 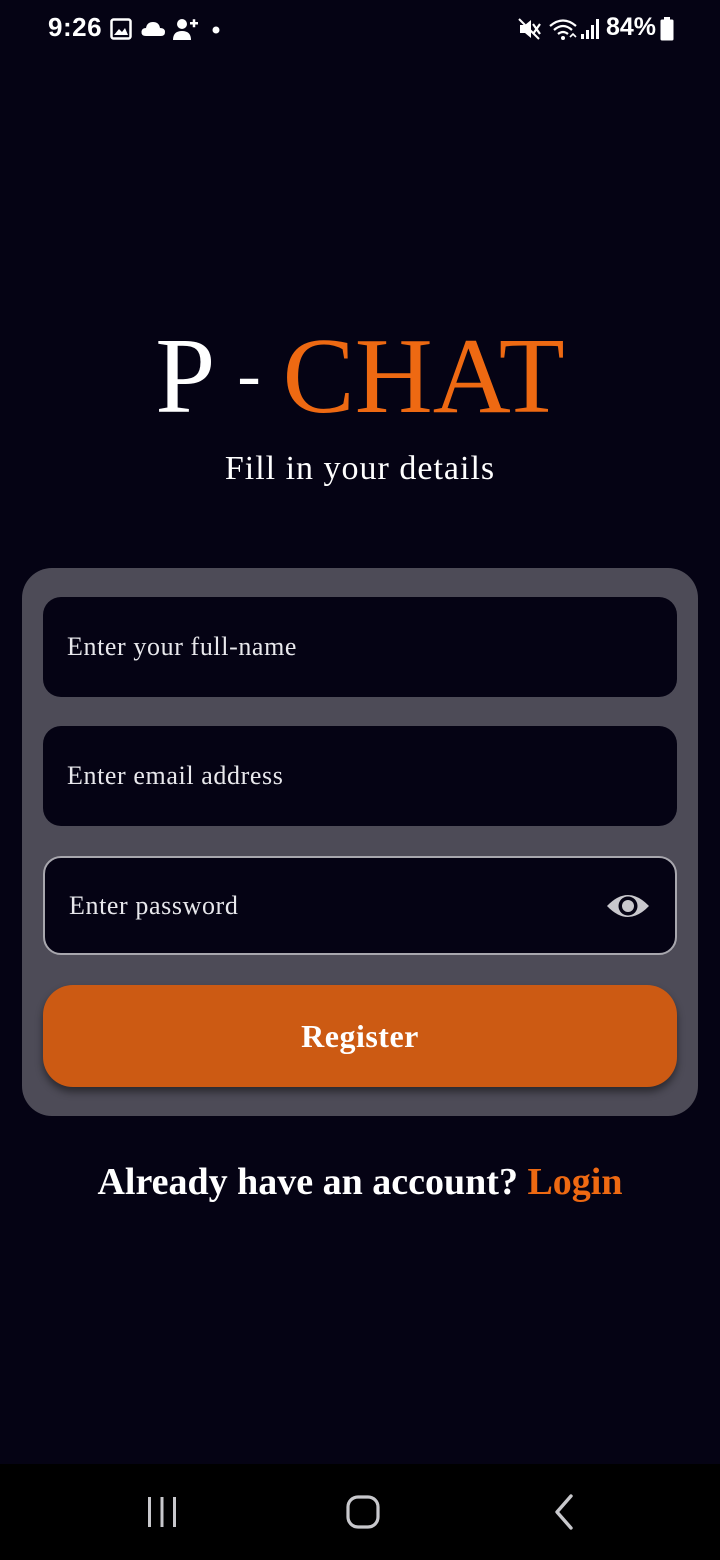 What do you see at coordinates (153, 29) in the screenshot?
I see `cloud-icon` at bounding box center [153, 29].